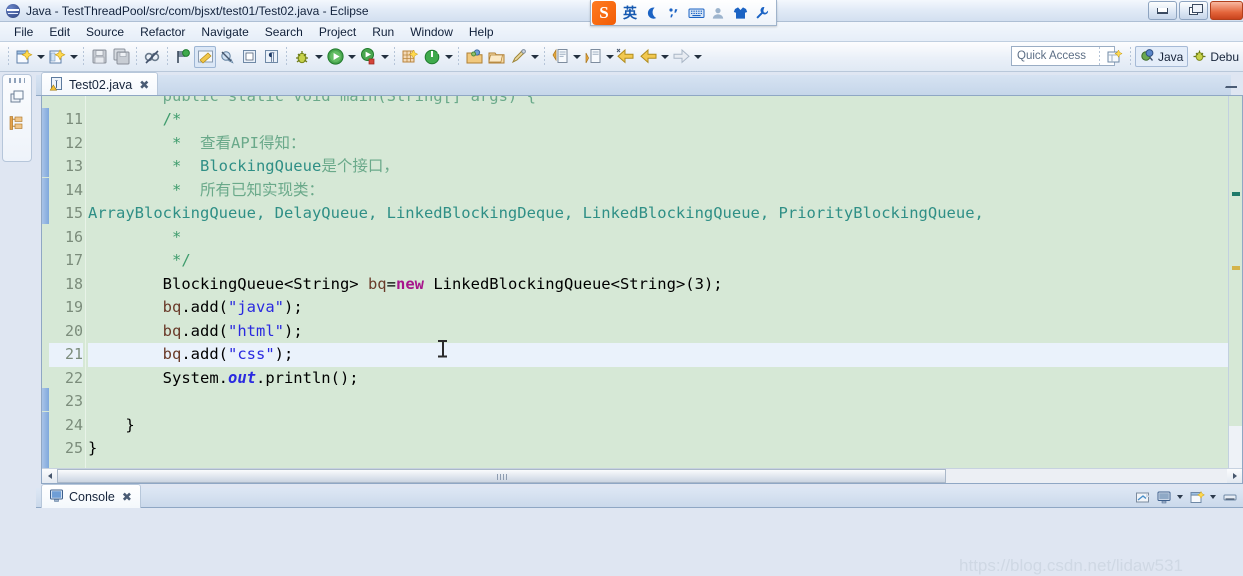 The height and width of the screenshot is (576, 1243). I want to click on skip-all-breakpoints-icon, so click(227, 57).